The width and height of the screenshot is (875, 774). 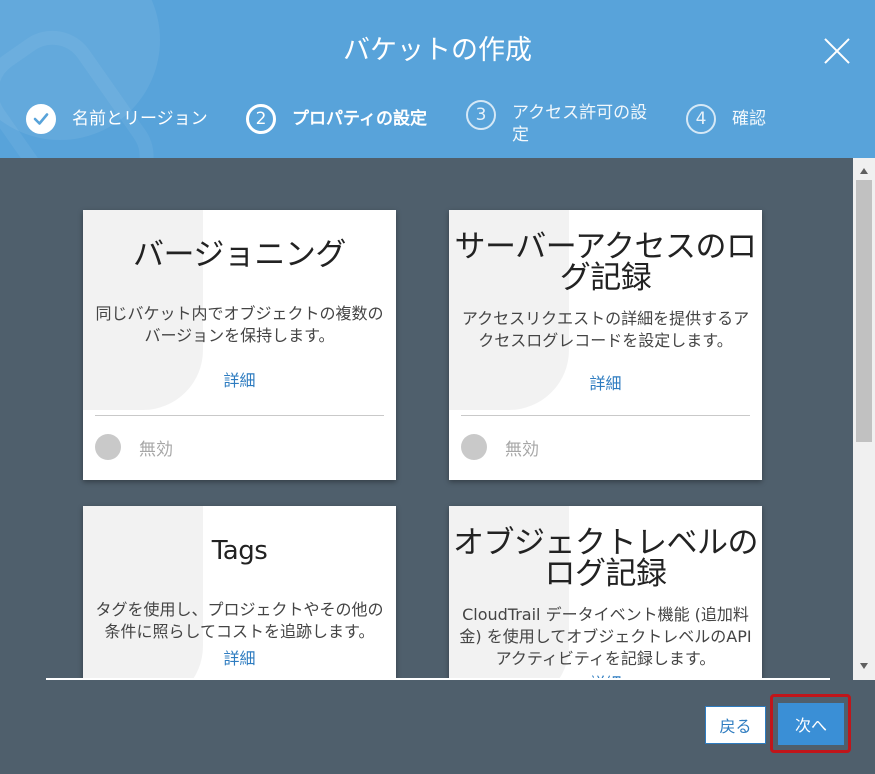 What do you see at coordinates (500, 447) in the screenshot?
I see `logging-toggle: 無効` at bounding box center [500, 447].